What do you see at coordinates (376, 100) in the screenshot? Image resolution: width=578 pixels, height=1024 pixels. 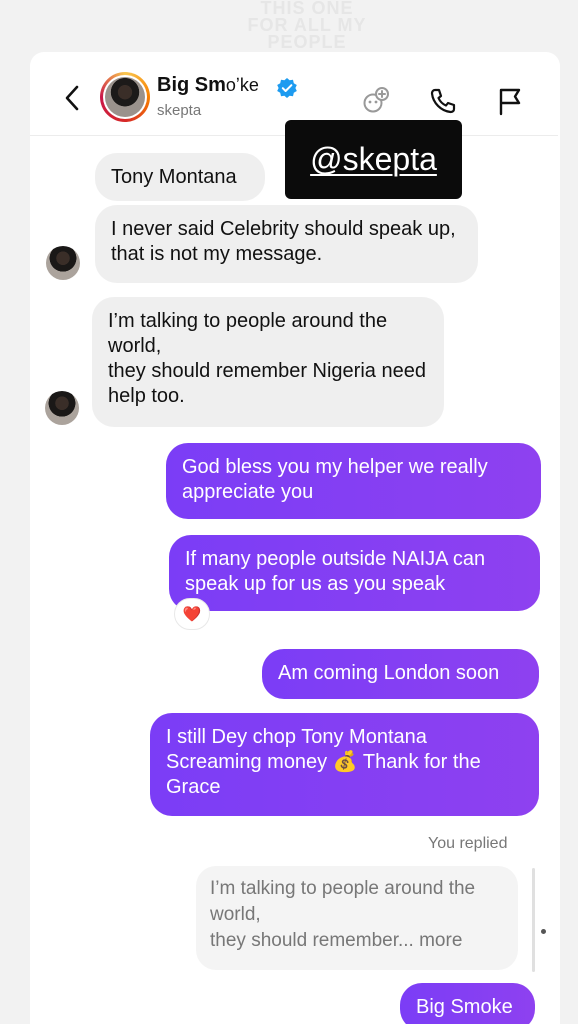 I see `effects-icon` at bounding box center [376, 100].